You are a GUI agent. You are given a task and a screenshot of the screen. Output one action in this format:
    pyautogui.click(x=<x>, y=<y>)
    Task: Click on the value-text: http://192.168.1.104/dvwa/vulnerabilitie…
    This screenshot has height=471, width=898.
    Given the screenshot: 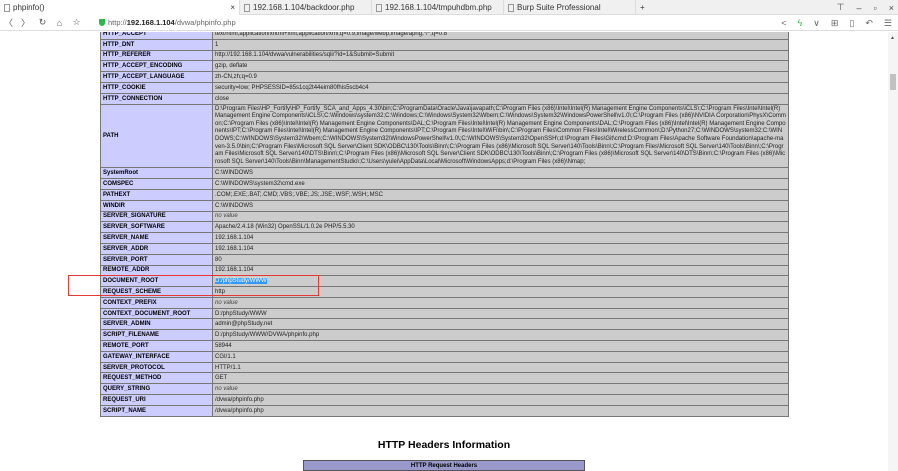 What is the action you would take?
    pyautogui.click(x=305, y=55)
    